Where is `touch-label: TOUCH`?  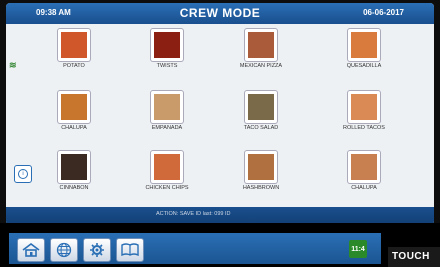 touch-label: TOUCH is located at coordinates (411, 256).